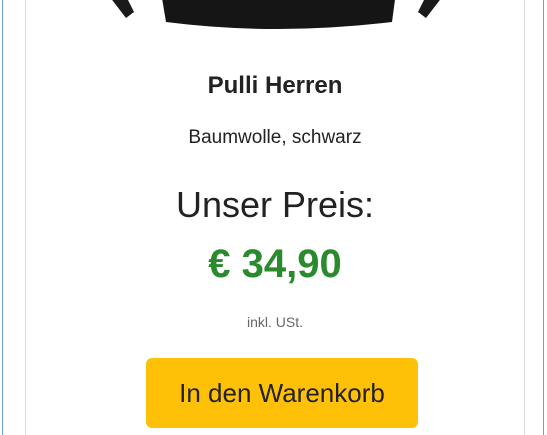  Describe the element at coordinates (275, 137) in the screenshot. I see `product-description: Baumwolle, schwarz` at that location.